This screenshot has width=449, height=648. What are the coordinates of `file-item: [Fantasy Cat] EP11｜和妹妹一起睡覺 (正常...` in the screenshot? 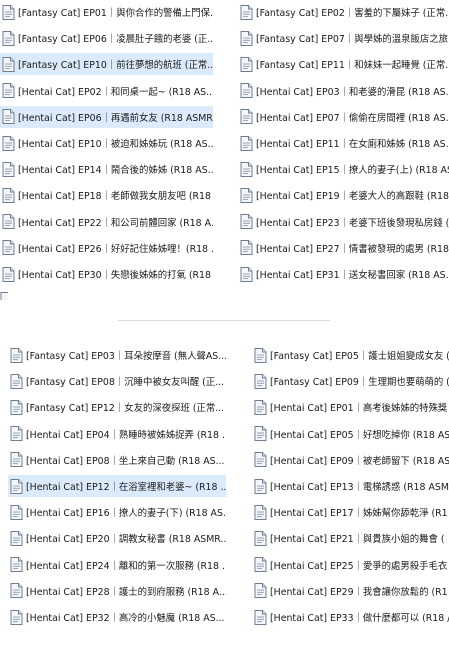 It's located at (343, 64).